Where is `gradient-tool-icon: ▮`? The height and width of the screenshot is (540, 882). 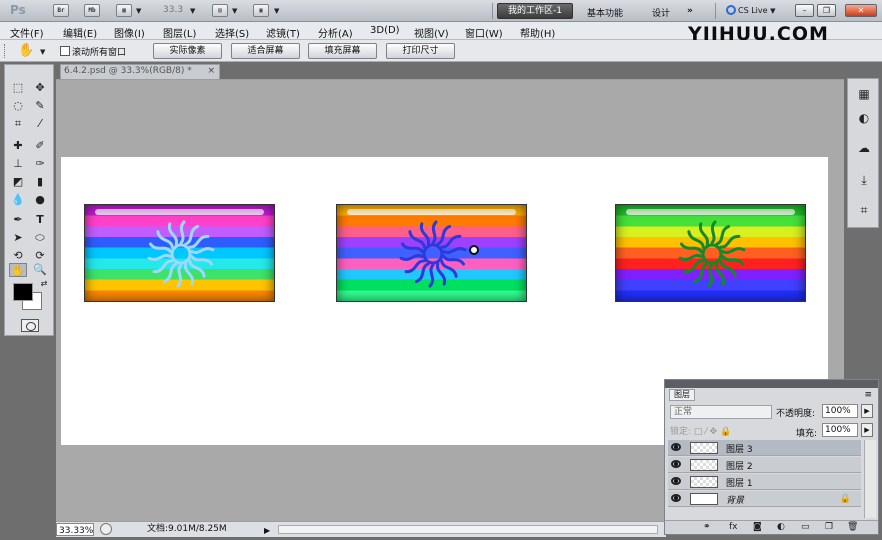 gradient-tool-icon: ▮ is located at coordinates (40, 182).